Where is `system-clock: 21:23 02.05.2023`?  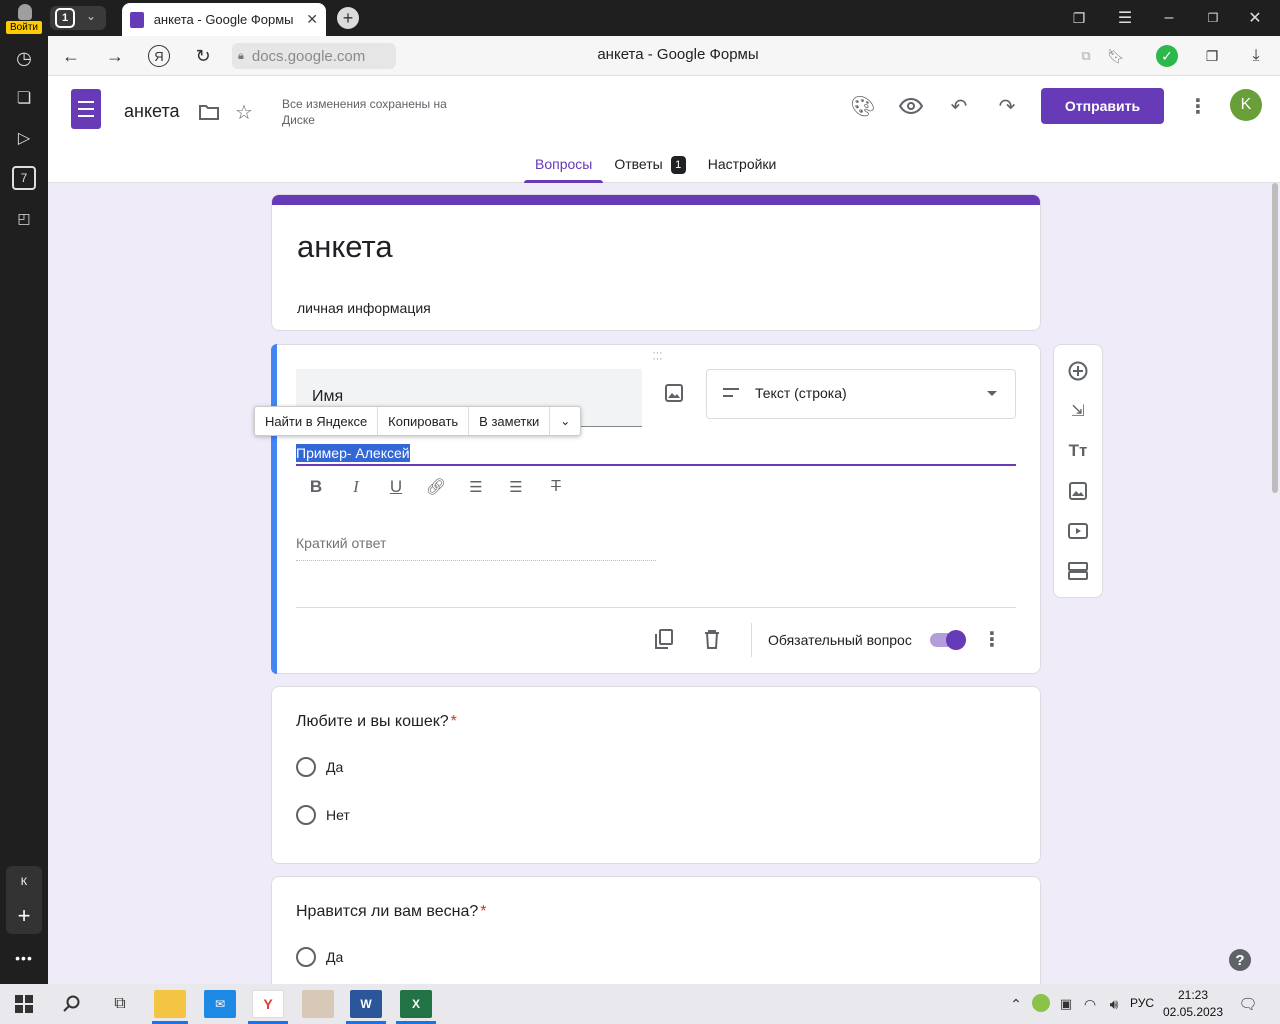
system-clock: 21:23 02.05.2023 is located at coordinates (1193, 1004).